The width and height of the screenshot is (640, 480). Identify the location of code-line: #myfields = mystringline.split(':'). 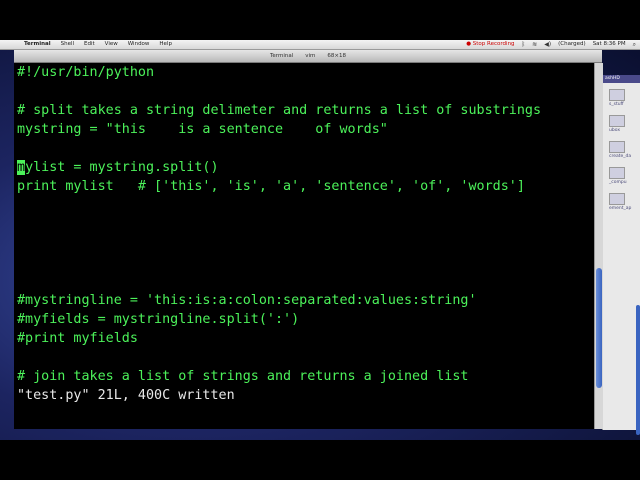
(158, 319).